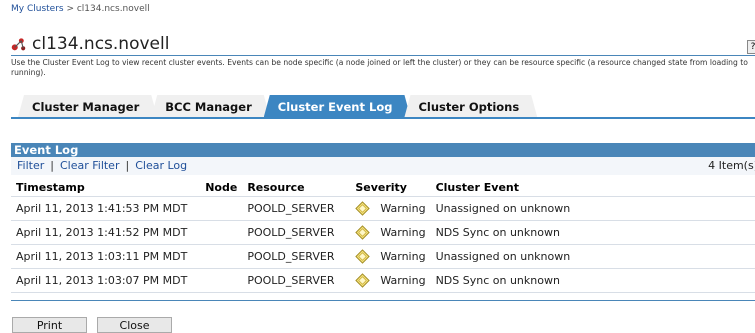 The height and width of the screenshot is (333, 755). Describe the element at coordinates (383, 150) in the screenshot. I see `event-log-heading: Event Log` at that location.